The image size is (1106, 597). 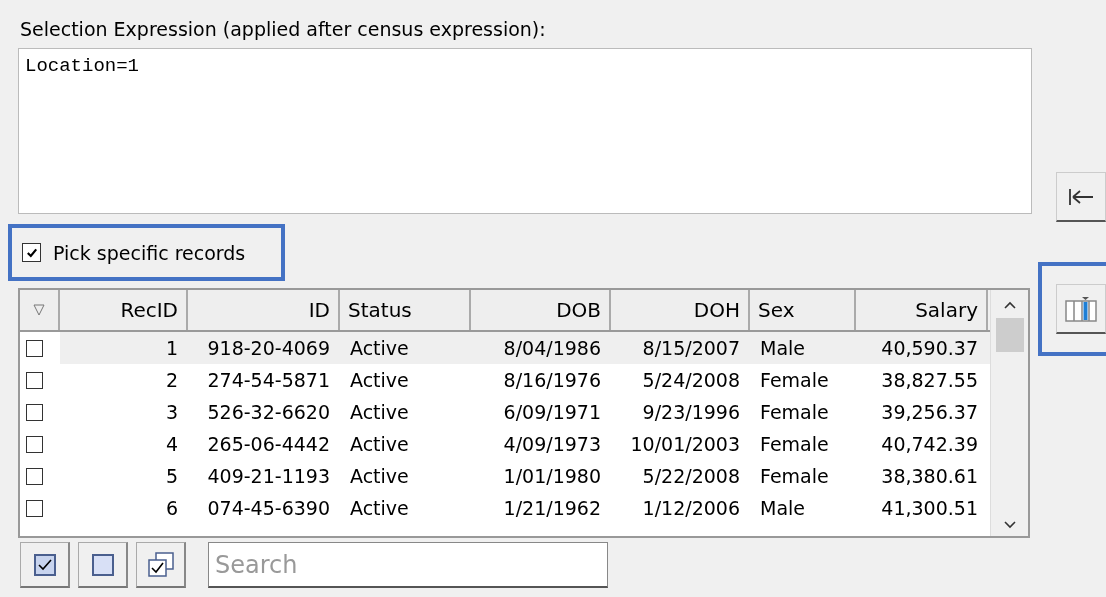 I want to click on columns-icon, so click(x=1081, y=308).